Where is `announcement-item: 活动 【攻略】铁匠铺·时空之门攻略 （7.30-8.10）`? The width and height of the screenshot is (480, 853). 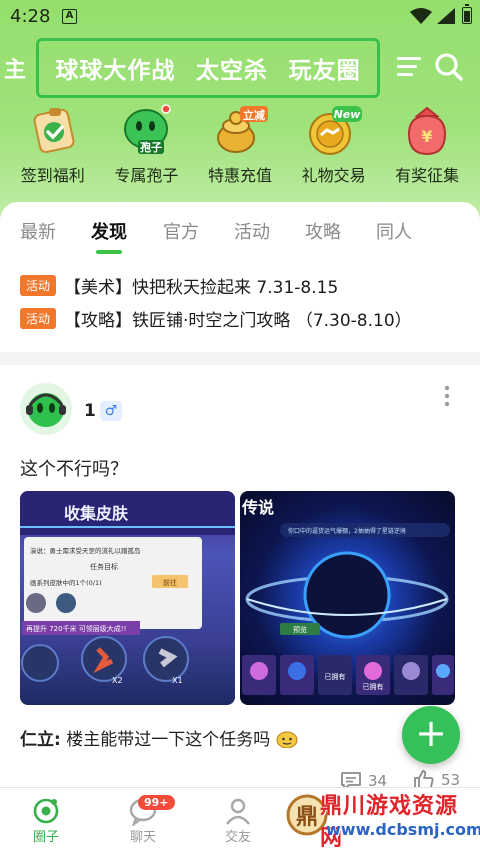 announcement-item: 活动 【攻略】铁匠铺·时空之门攻略 （7.30-8.10） is located at coordinates (216, 318).